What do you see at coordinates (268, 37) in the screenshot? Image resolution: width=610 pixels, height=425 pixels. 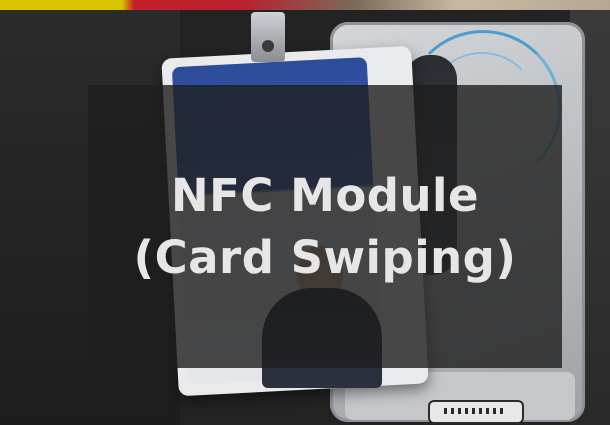 I see `card-clip` at bounding box center [268, 37].